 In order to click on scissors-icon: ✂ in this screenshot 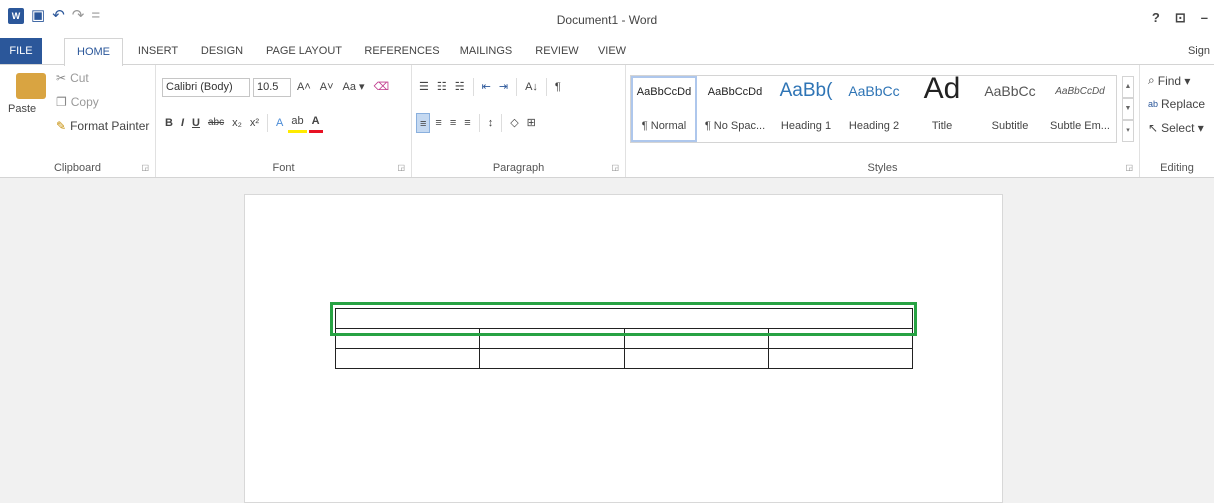, I will do `click(61, 78)`.